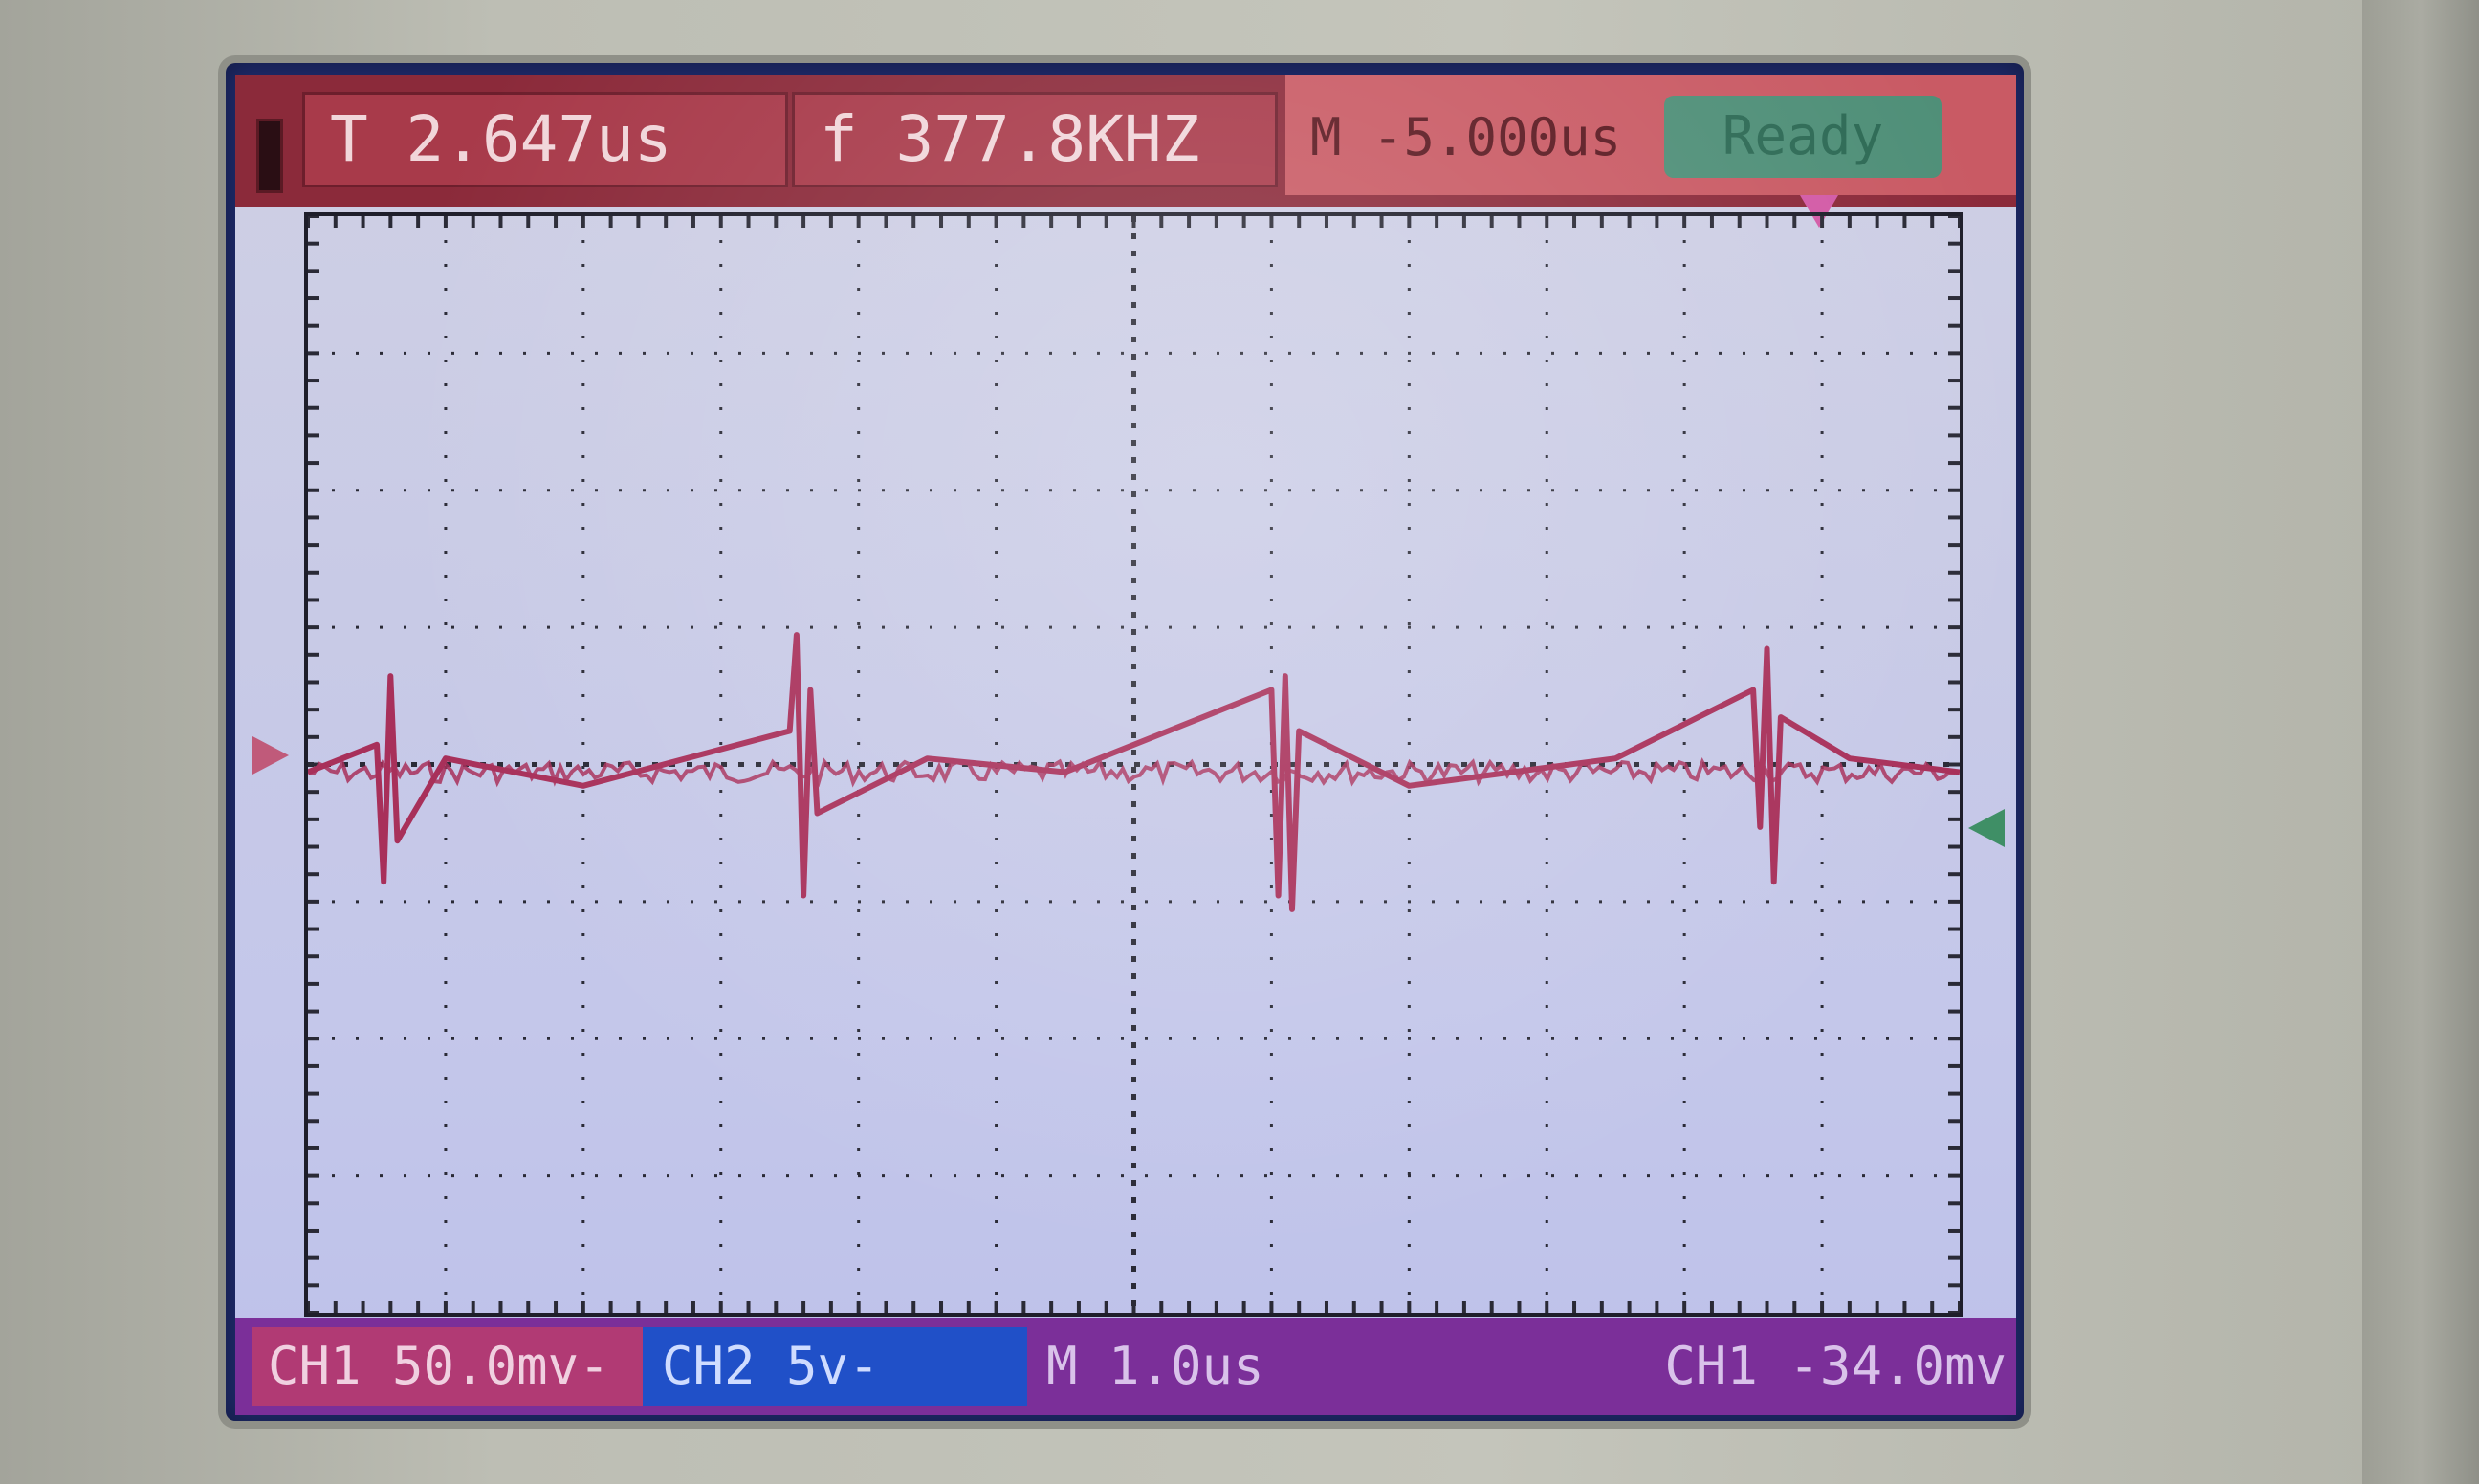 The height and width of the screenshot is (1484, 2479). Describe the element at coordinates (1466, 137) in the screenshot. I see `main-timebase-readout: M -5.000us` at that location.